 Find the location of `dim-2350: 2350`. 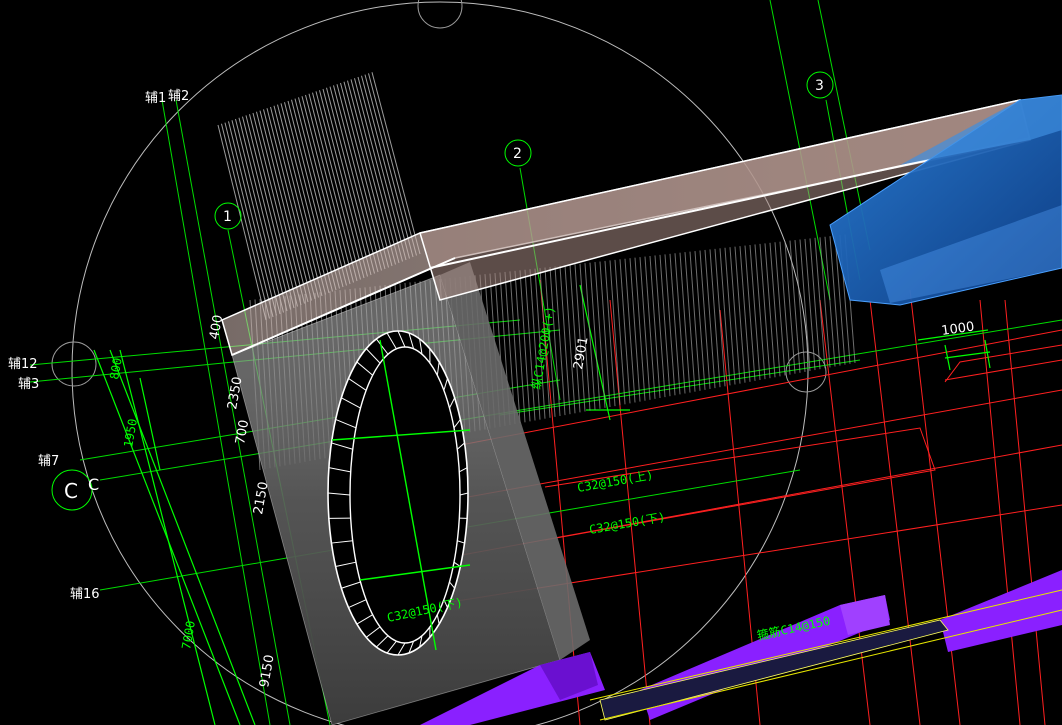

dim-2350: 2350 is located at coordinates (235, 392).